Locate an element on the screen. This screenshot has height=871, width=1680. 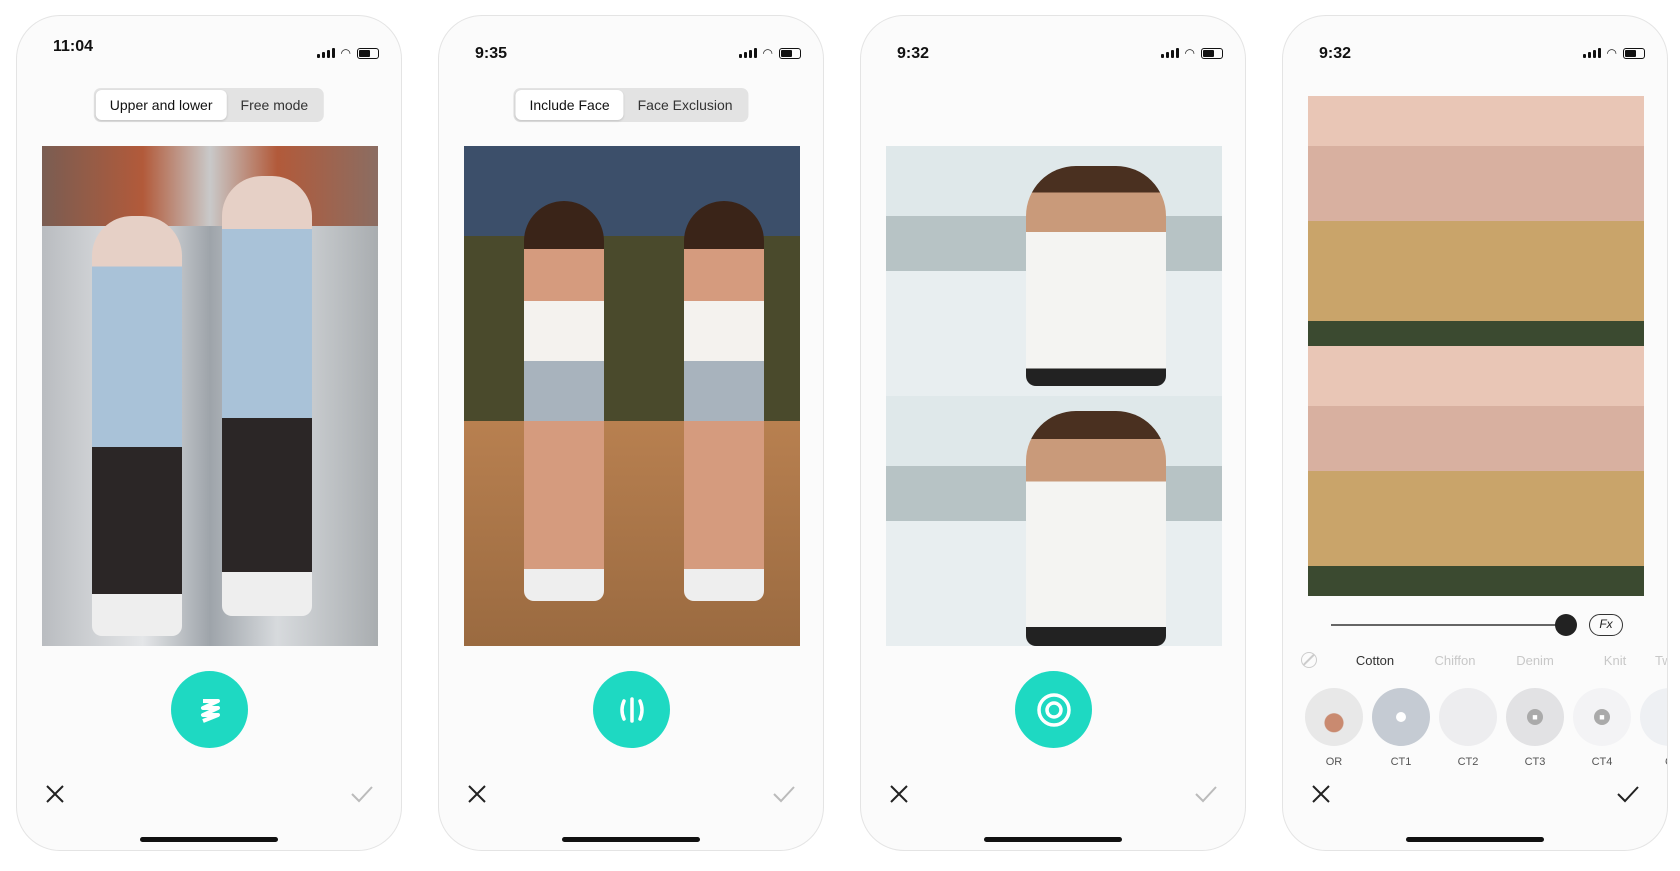
swatch-c: C is located at coordinates (1653, 728).